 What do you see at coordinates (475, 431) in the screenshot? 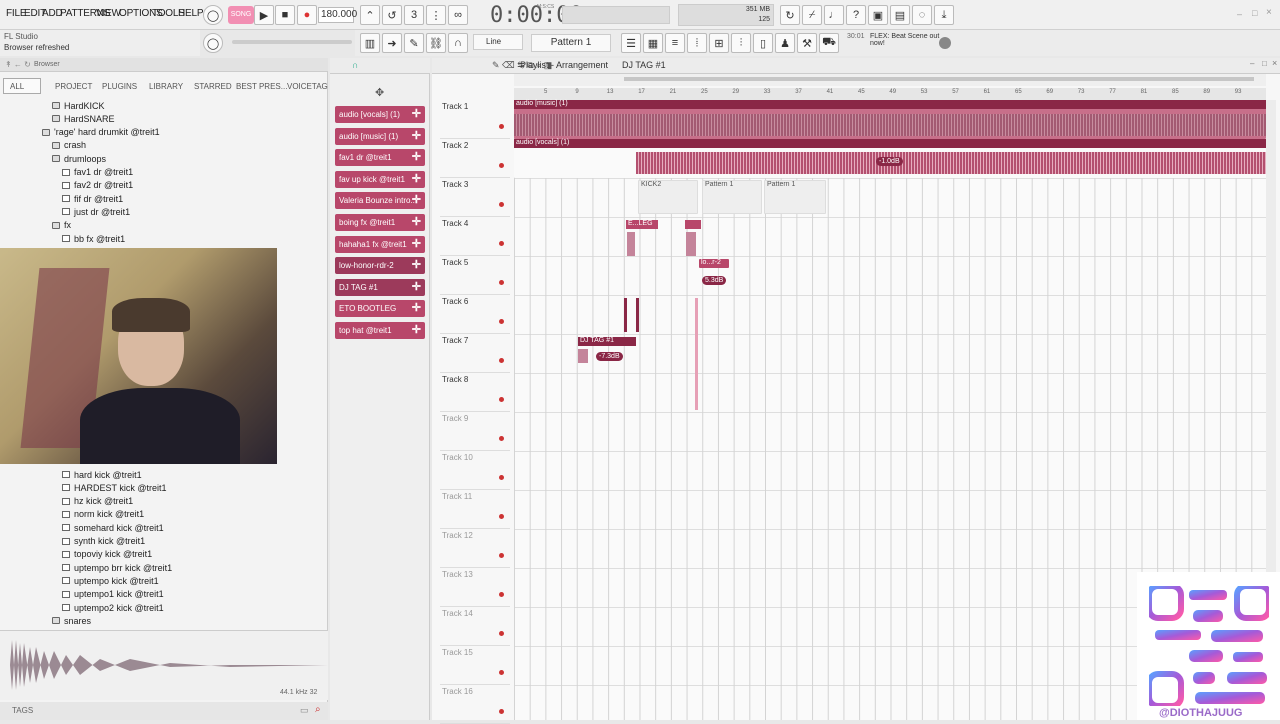
I see `track-header: Track 9` at bounding box center [475, 431].